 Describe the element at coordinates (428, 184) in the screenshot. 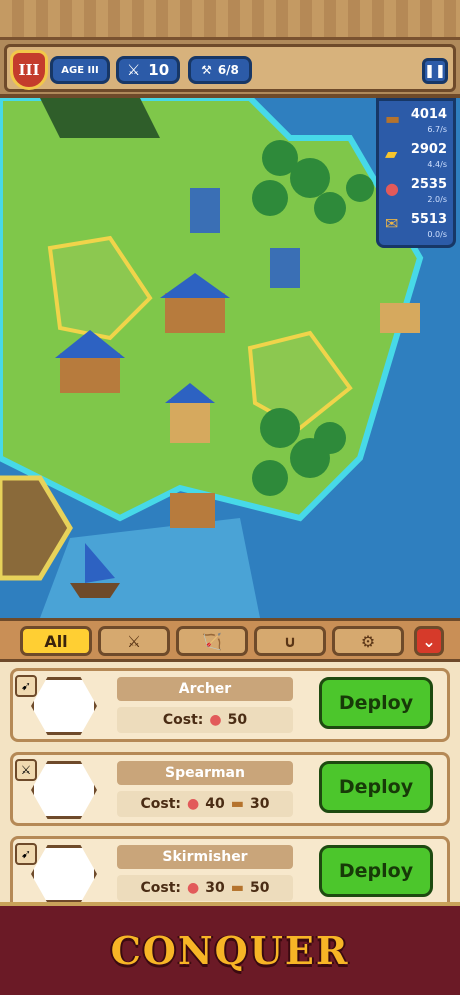

I see `meat-value: 2535` at that location.